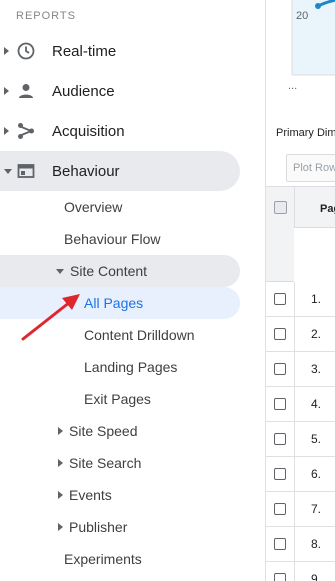 The width and height of the screenshot is (335, 581). I want to click on sidebar-item-site-search: Site Search, so click(99, 463).